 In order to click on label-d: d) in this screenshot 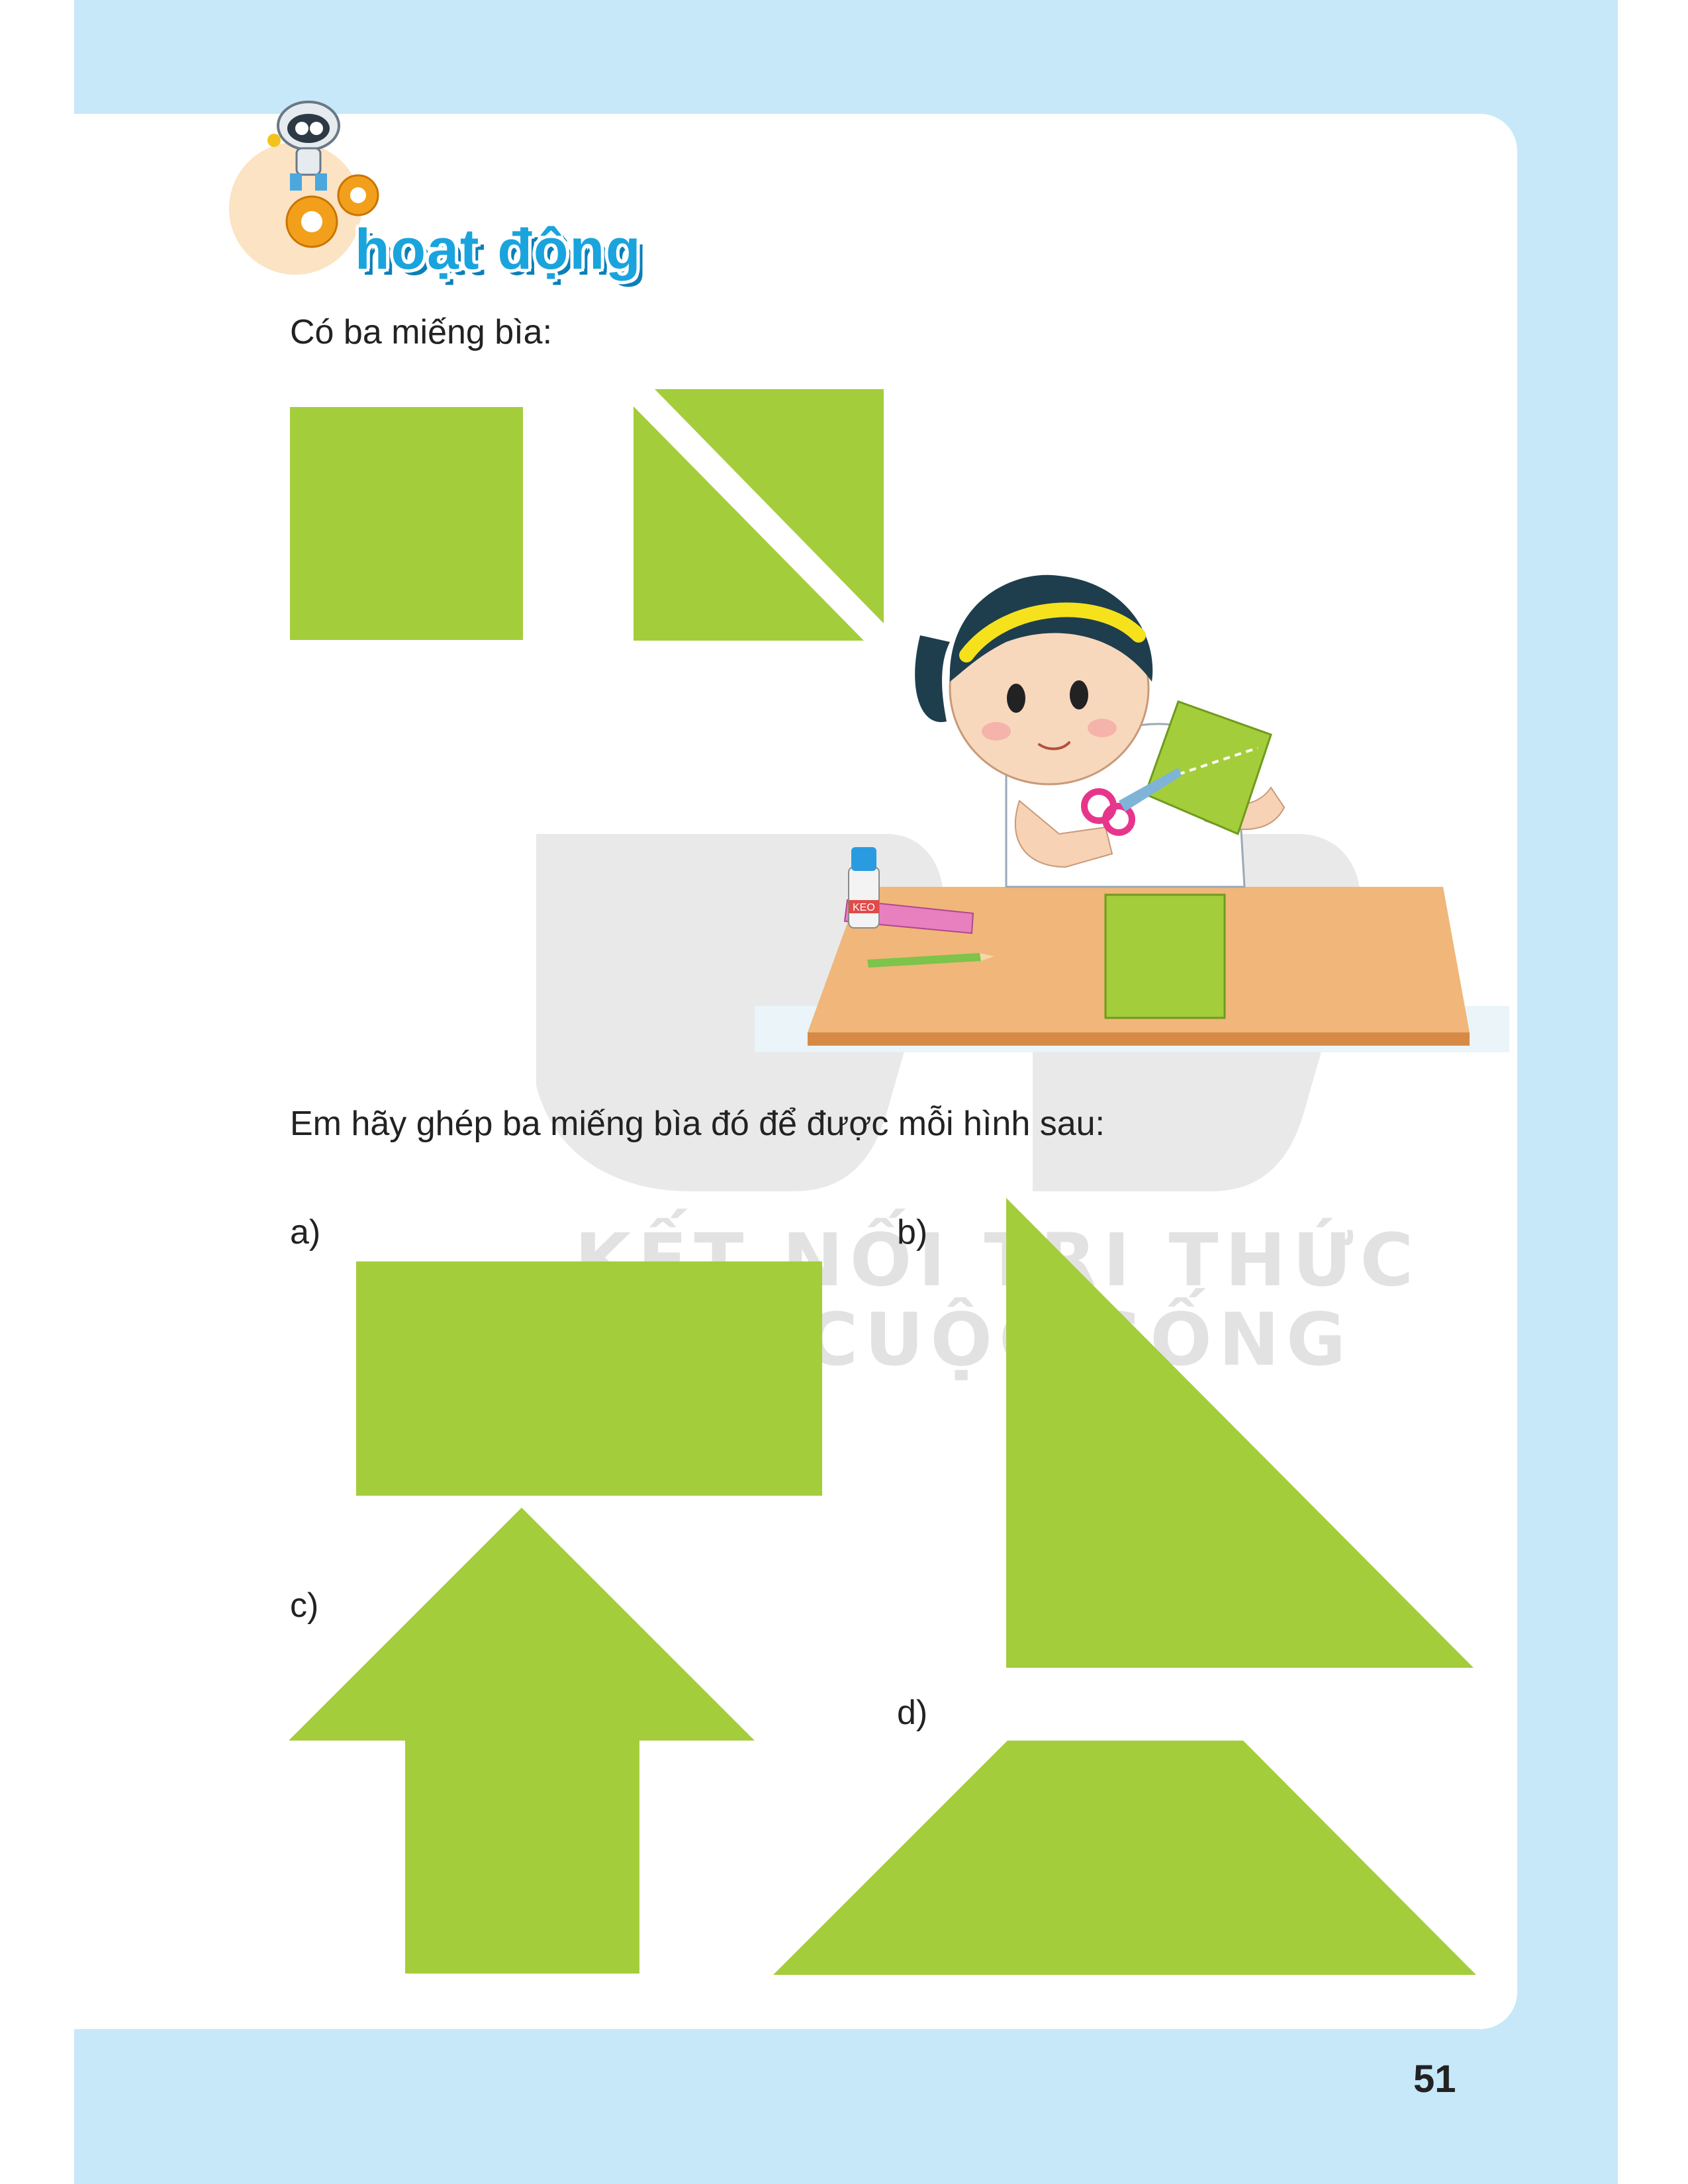, I will do `click(912, 1713)`.